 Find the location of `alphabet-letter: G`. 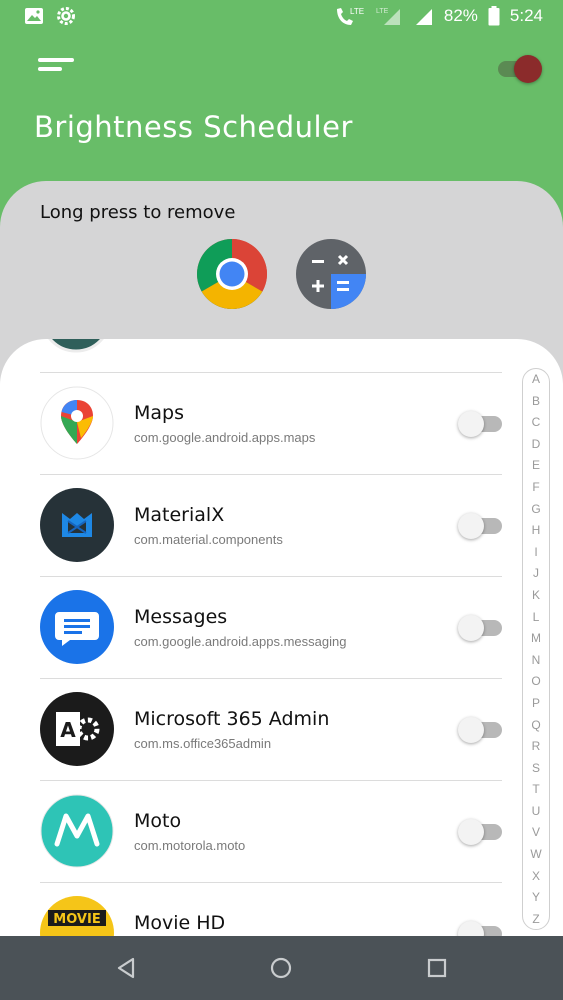

alphabet-letter: G is located at coordinates (535, 509).